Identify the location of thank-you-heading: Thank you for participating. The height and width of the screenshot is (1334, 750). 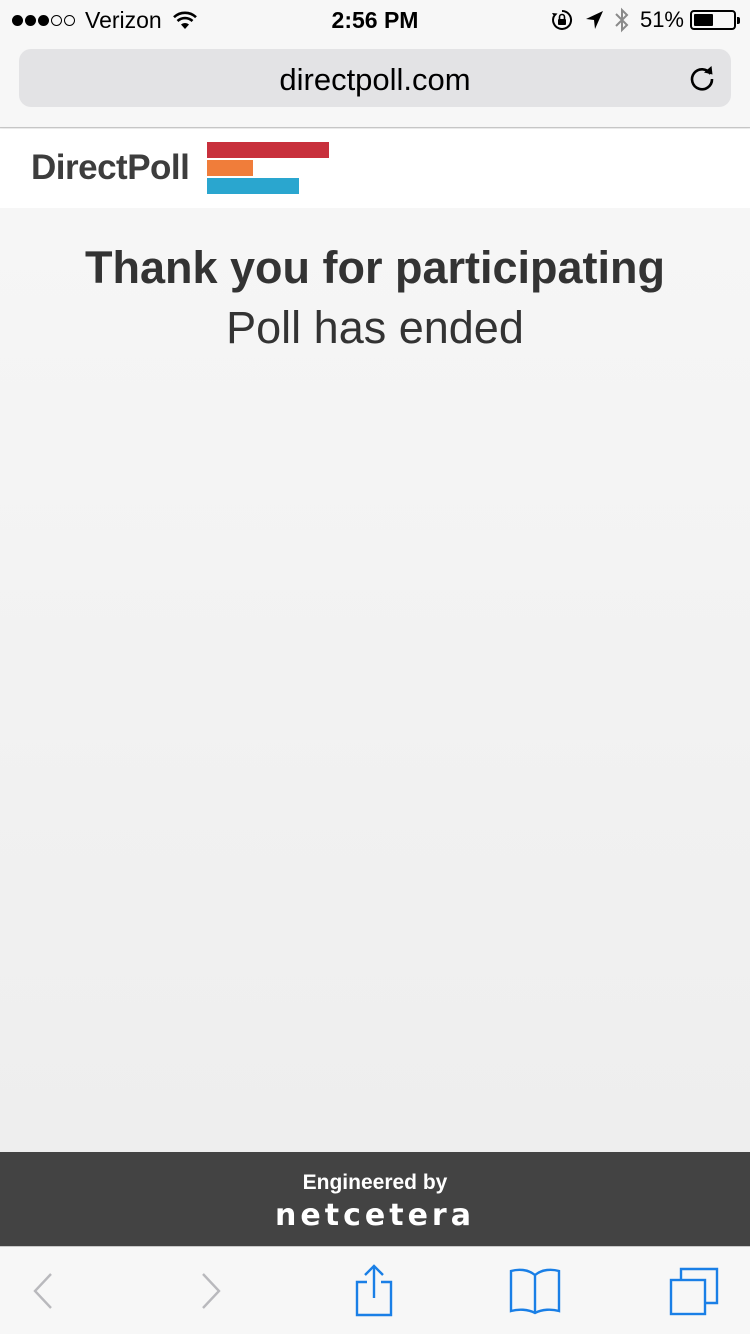
(375, 267).